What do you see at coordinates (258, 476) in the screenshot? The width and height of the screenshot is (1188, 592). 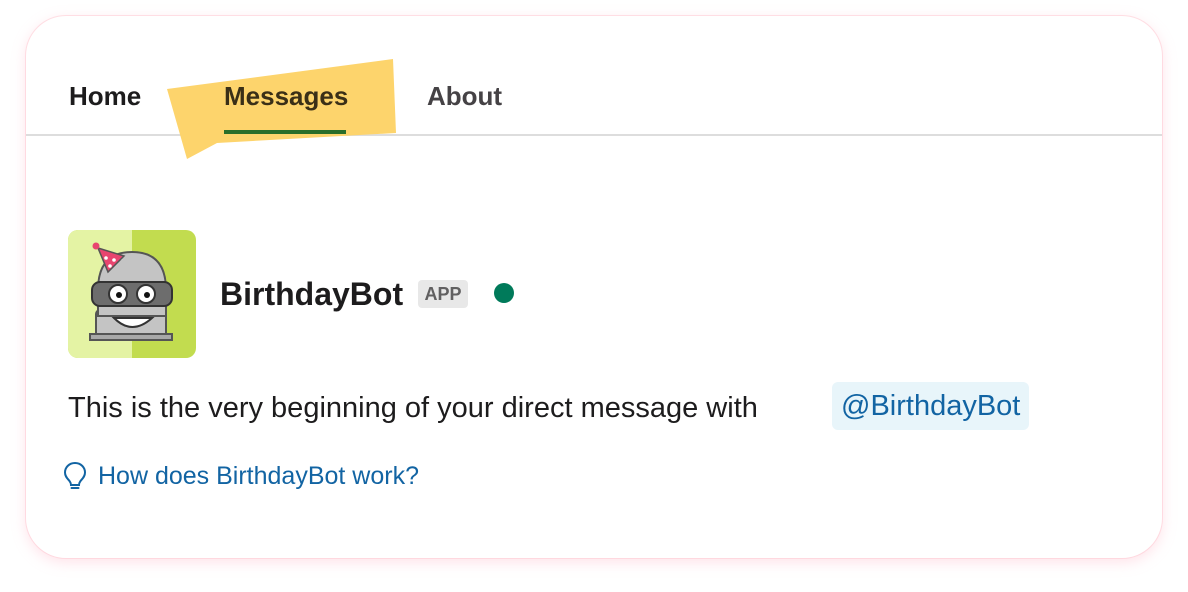 I see `help-link-text: How does BirthdayBot work?` at bounding box center [258, 476].